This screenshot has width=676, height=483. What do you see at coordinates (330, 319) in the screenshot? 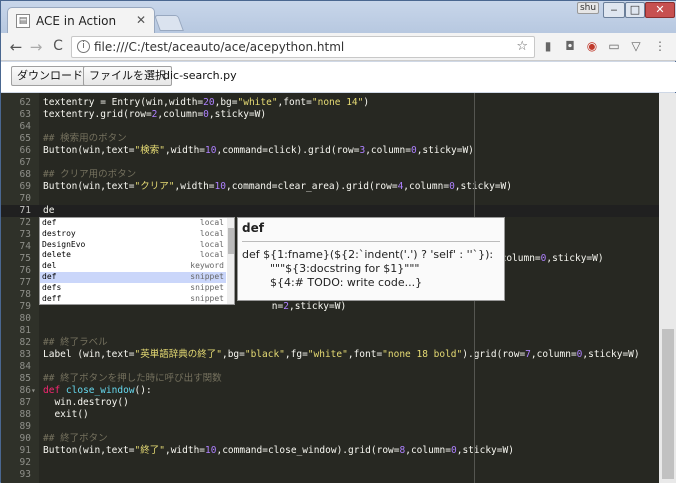
I see `code-line: 80` at bounding box center [330, 319].